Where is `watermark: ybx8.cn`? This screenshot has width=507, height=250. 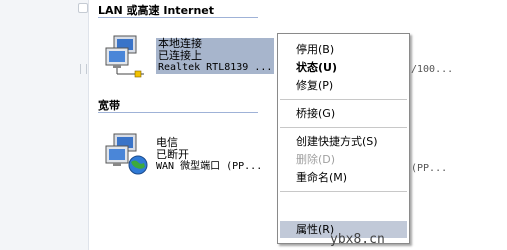
watermark: ybx8.cn is located at coordinates (357, 239).